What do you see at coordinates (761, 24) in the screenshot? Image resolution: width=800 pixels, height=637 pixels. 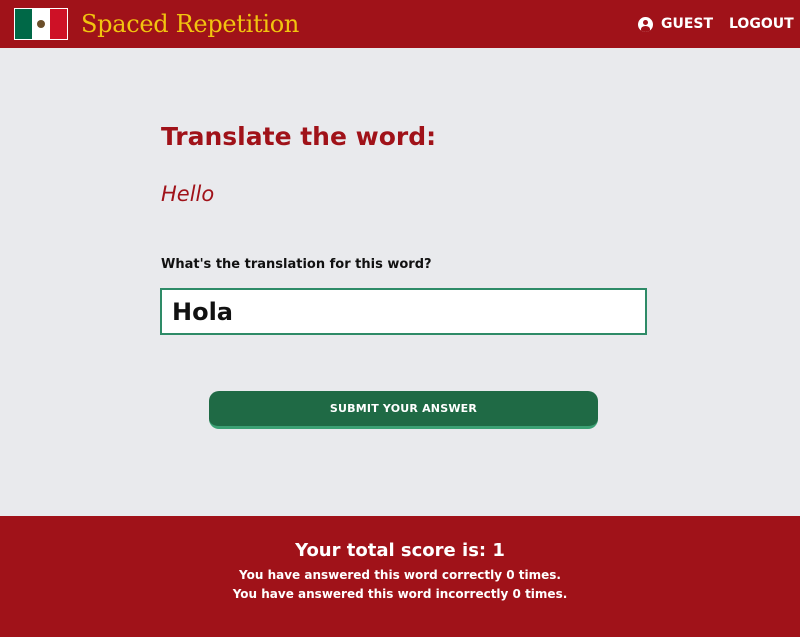 I see `logout-link: LOGOUT` at bounding box center [761, 24].